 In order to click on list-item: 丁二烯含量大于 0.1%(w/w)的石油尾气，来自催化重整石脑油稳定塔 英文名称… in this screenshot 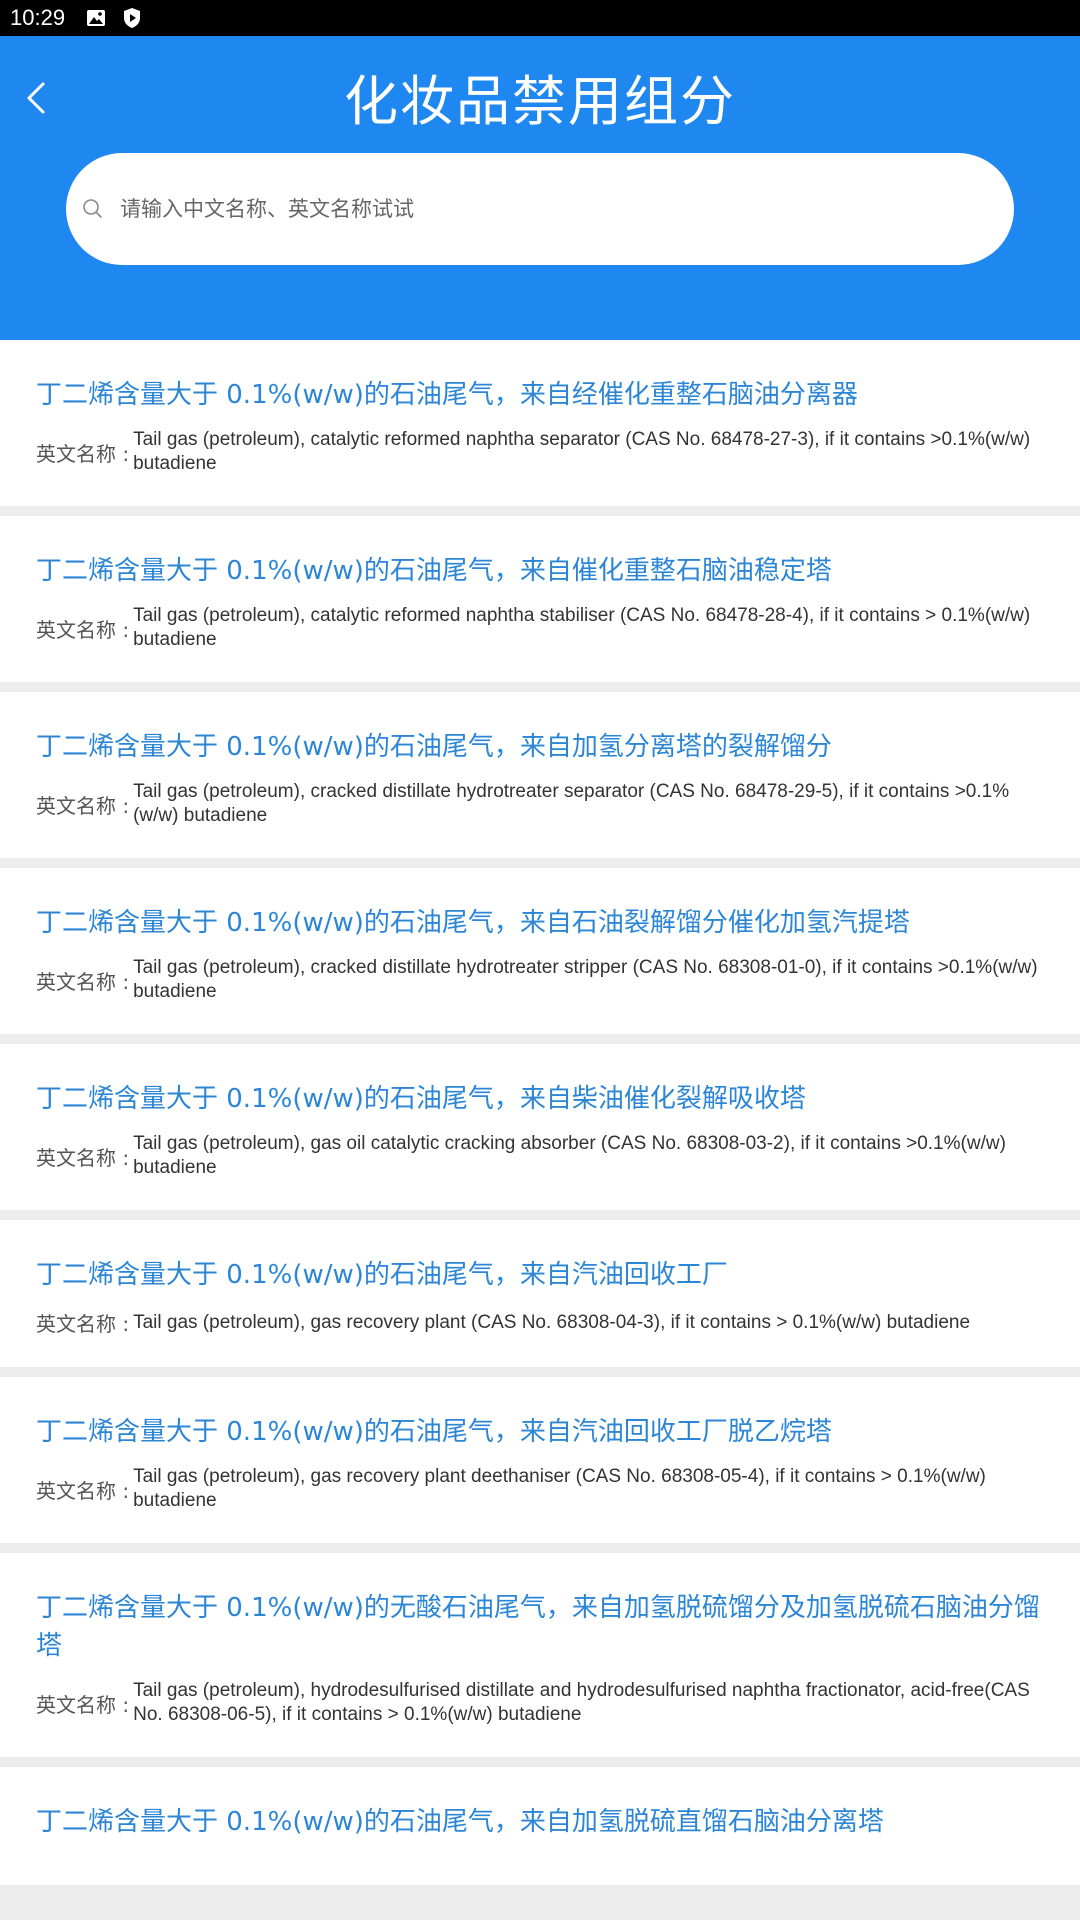, I will do `click(540, 599)`.